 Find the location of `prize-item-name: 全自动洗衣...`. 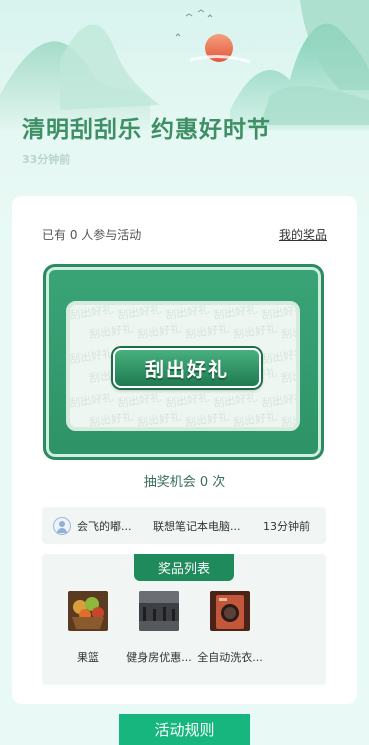

prize-item-name: 全自动洗衣... is located at coordinates (230, 657).